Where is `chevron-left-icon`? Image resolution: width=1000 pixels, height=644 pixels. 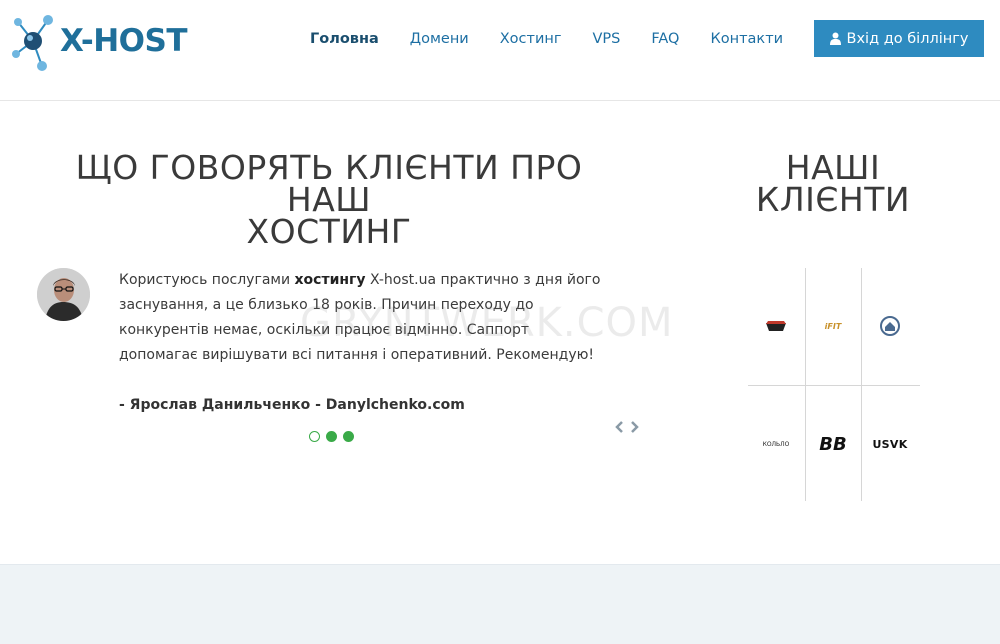 chevron-left-icon is located at coordinates (619, 427).